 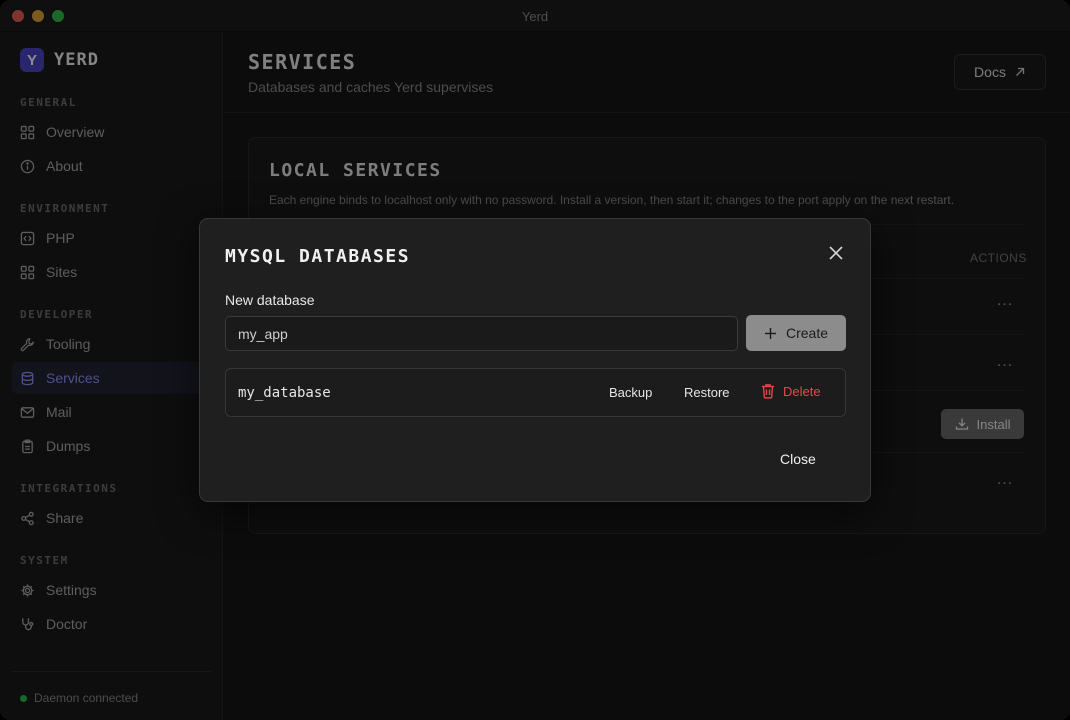 I want to click on delete-button: Delete, so click(x=791, y=391).